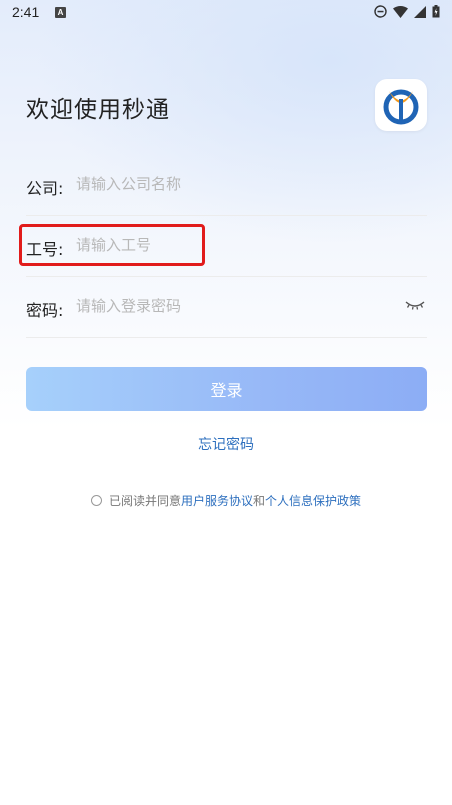 The height and width of the screenshot is (805, 452). I want to click on system-icons, so click(407, 11).